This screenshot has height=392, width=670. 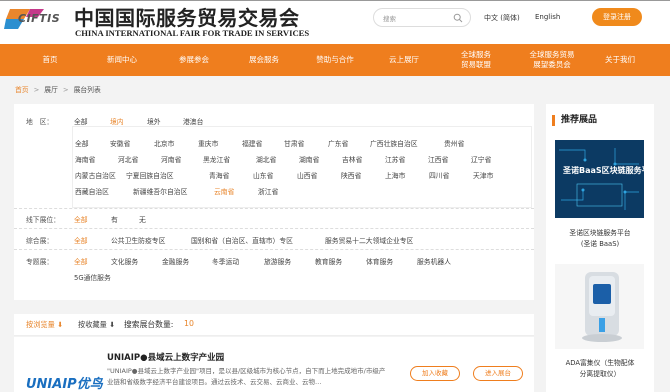 I want to click on nav-item-sponsor: 赞助与合作, so click(x=335, y=60).